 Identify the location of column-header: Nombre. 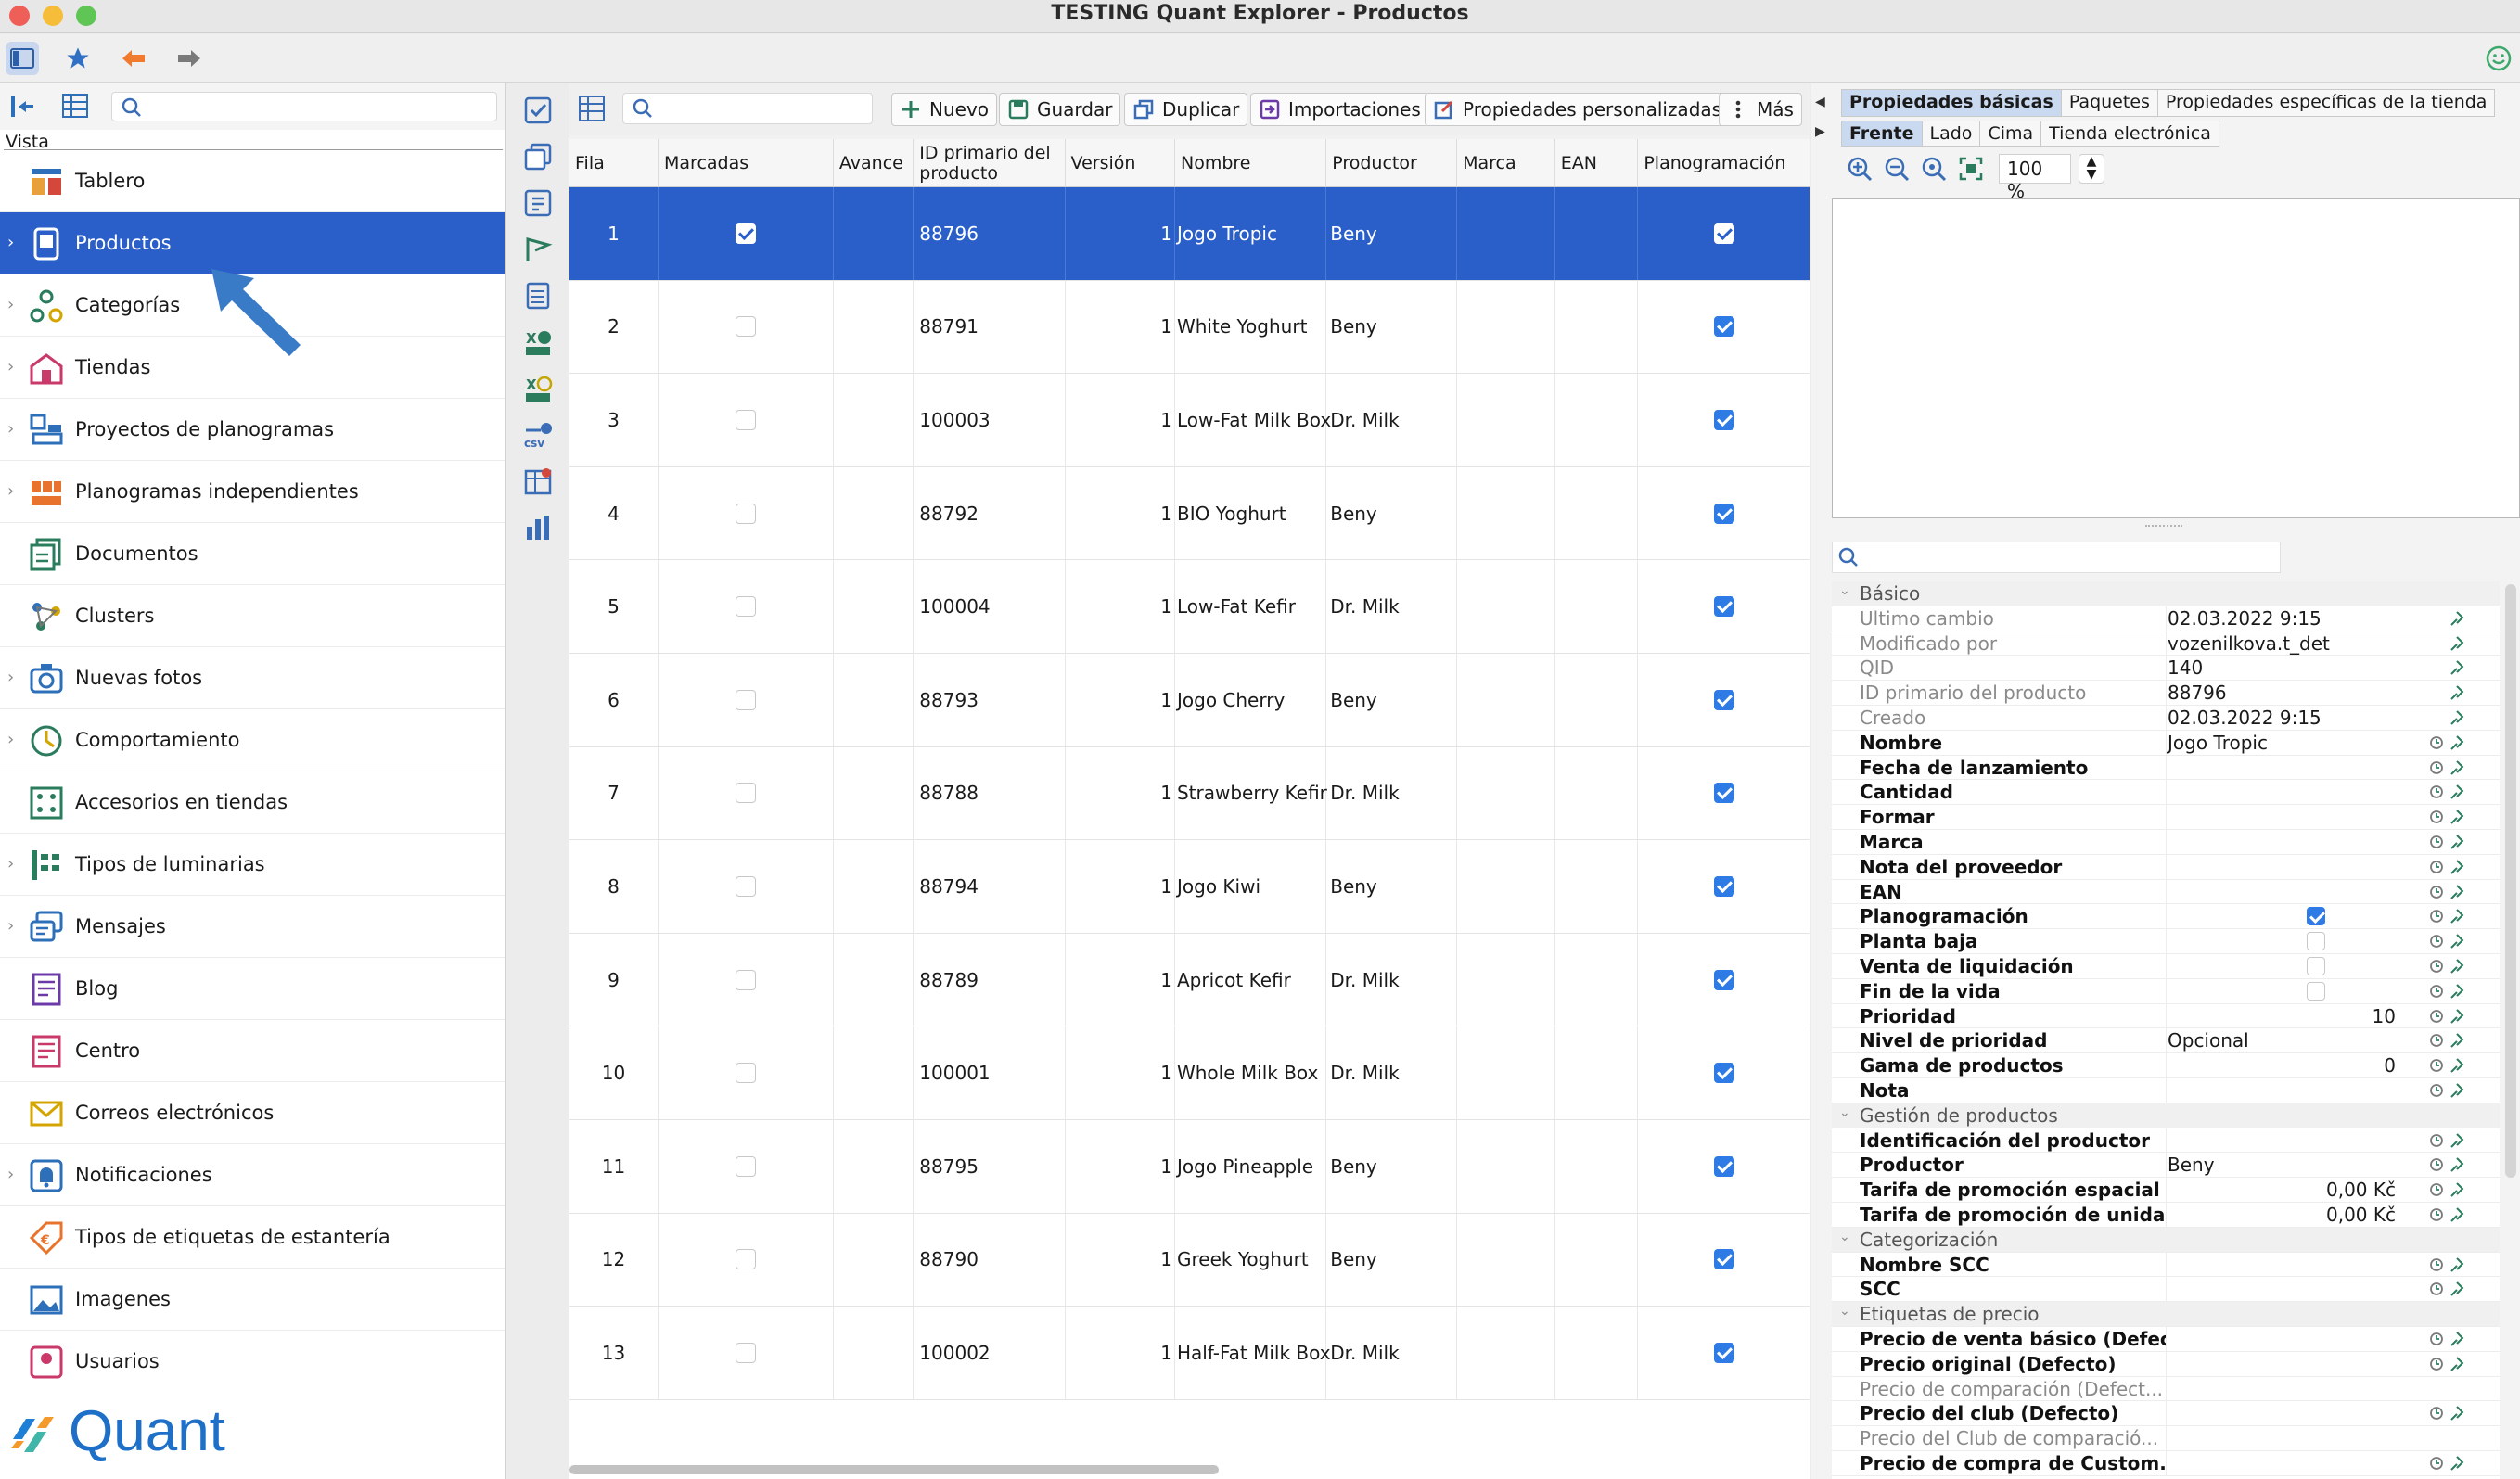
(1251, 163).